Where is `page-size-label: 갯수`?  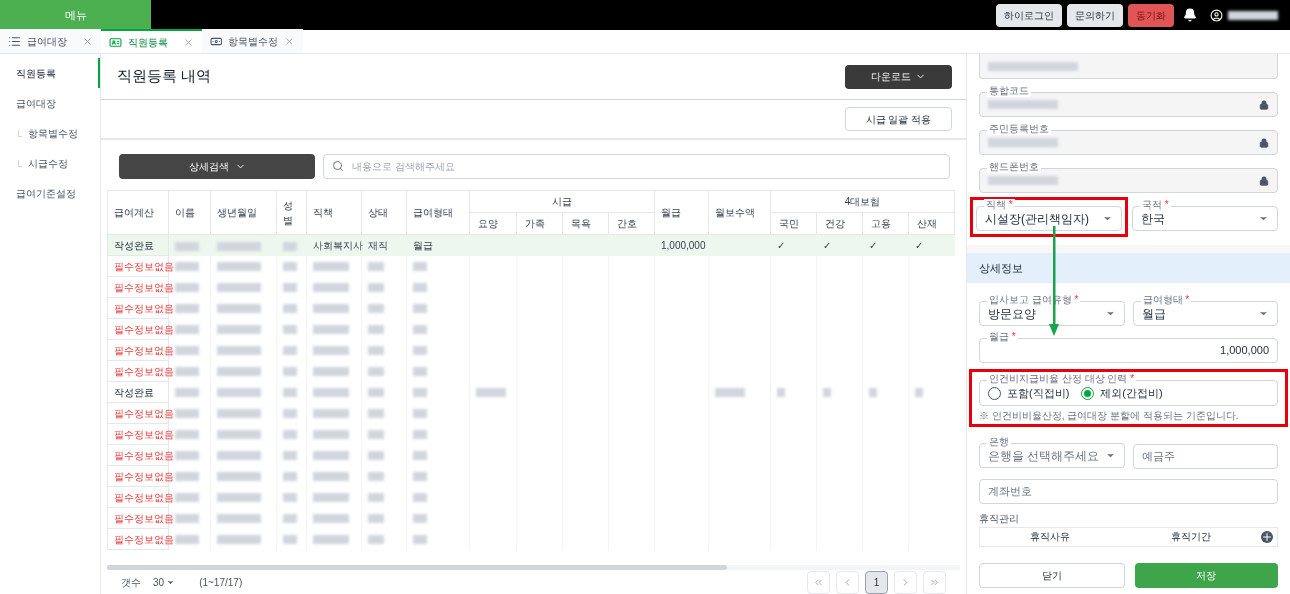
page-size-label: 갯수 is located at coordinates (131, 582).